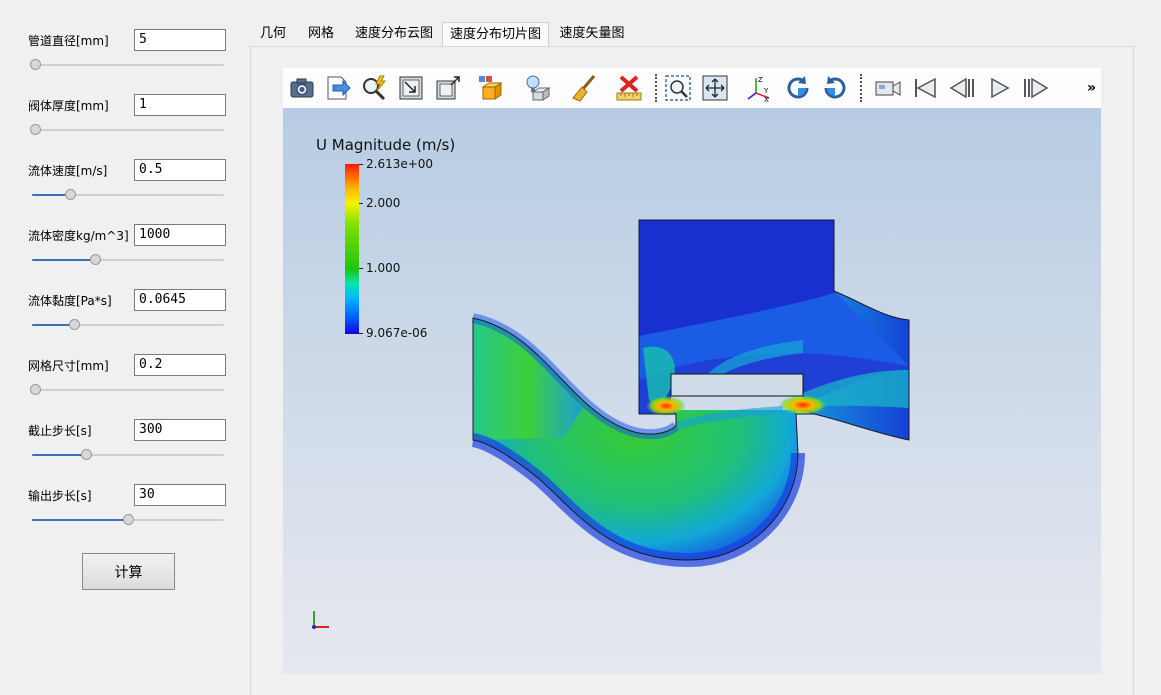 The width and height of the screenshot is (1161, 695). I want to click on mesh-size-slider, so click(127, 390).